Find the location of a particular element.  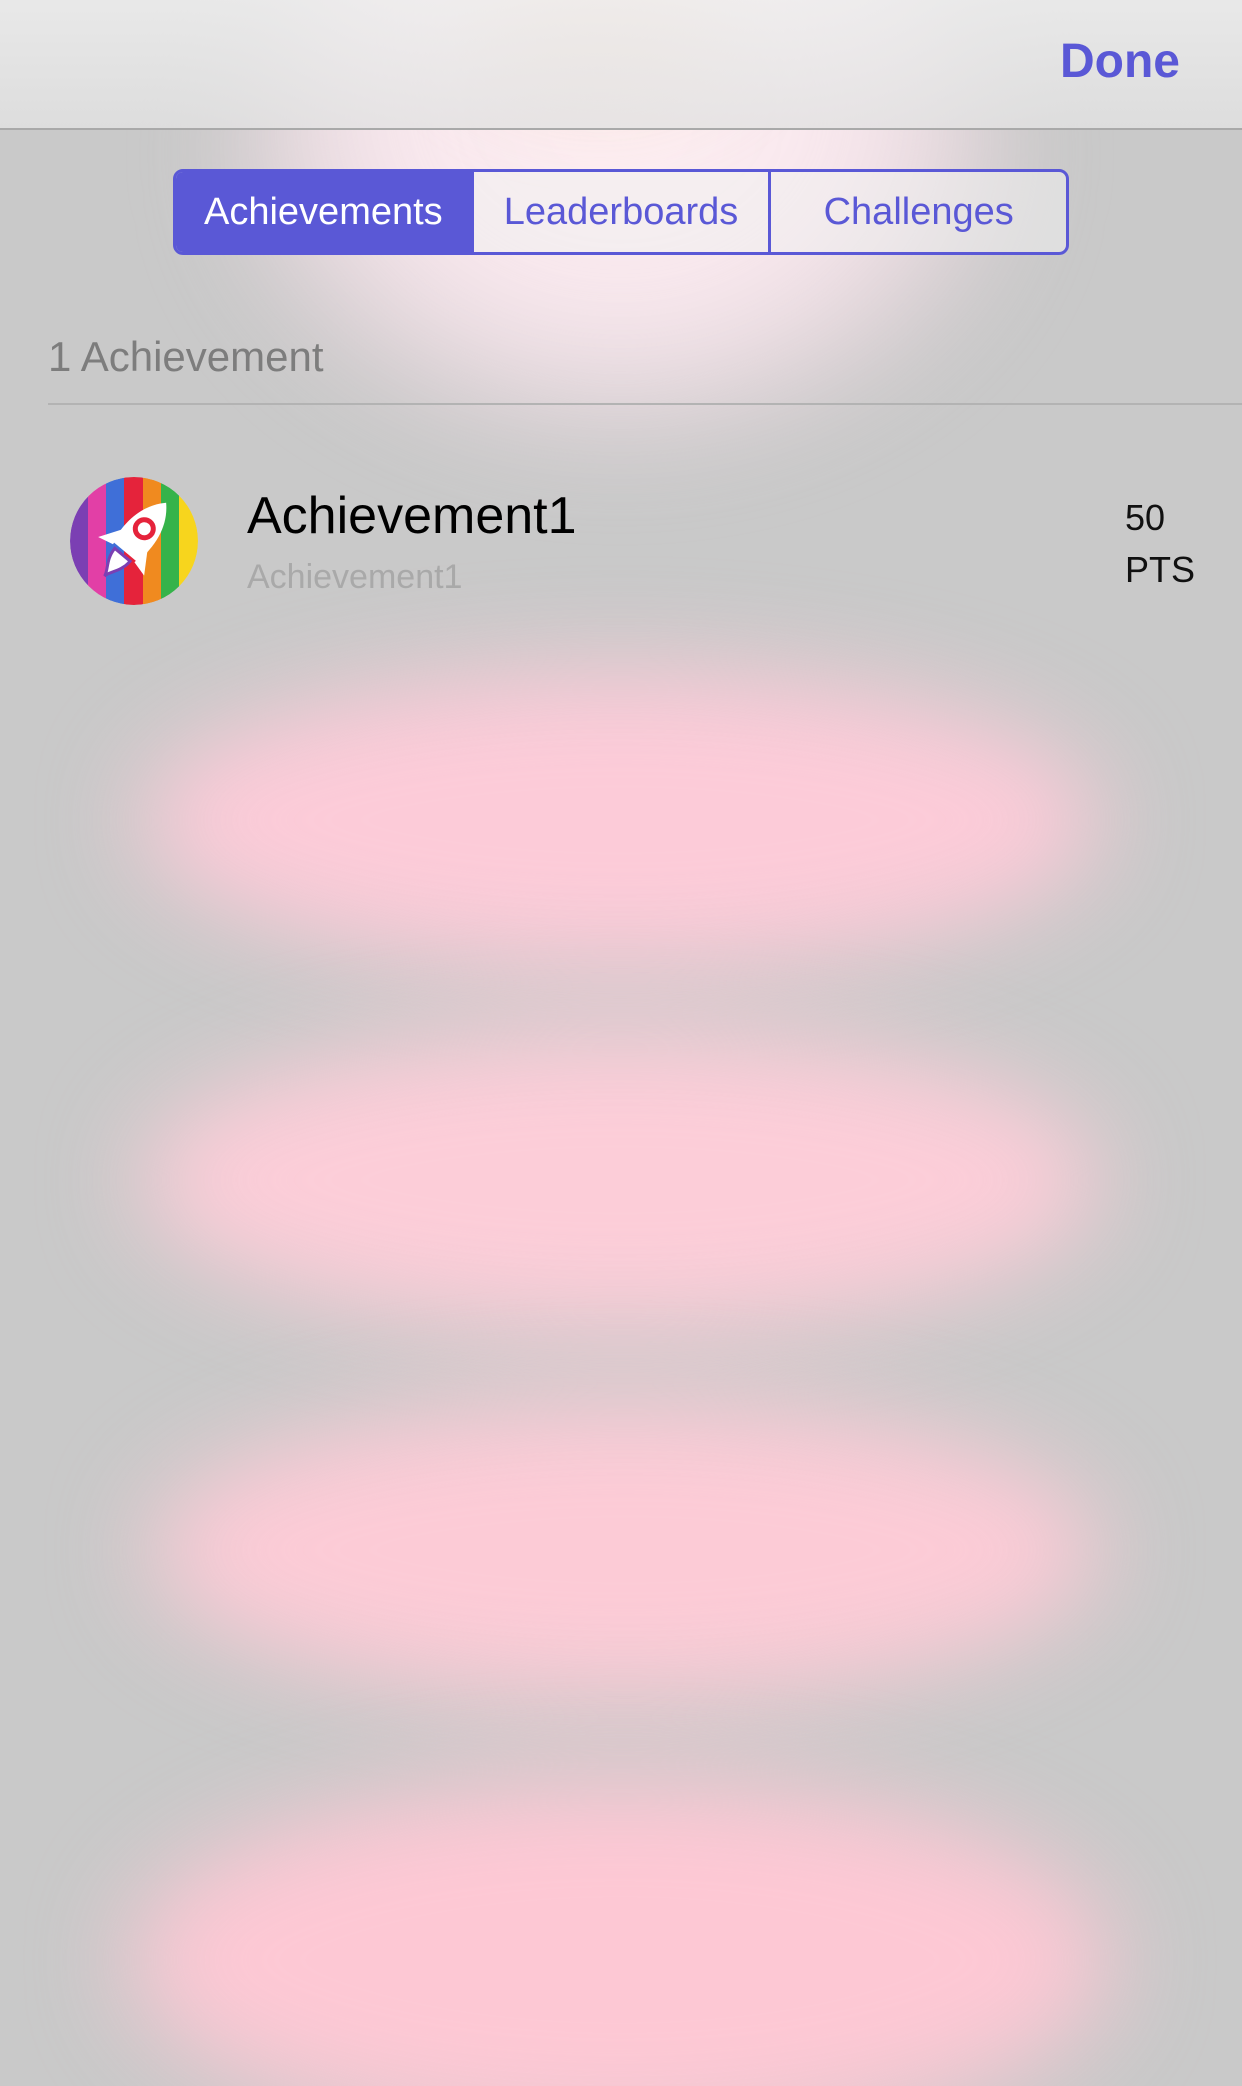

segmented-control: Achievements Leaderboards Challenges is located at coordinates (621, 212).